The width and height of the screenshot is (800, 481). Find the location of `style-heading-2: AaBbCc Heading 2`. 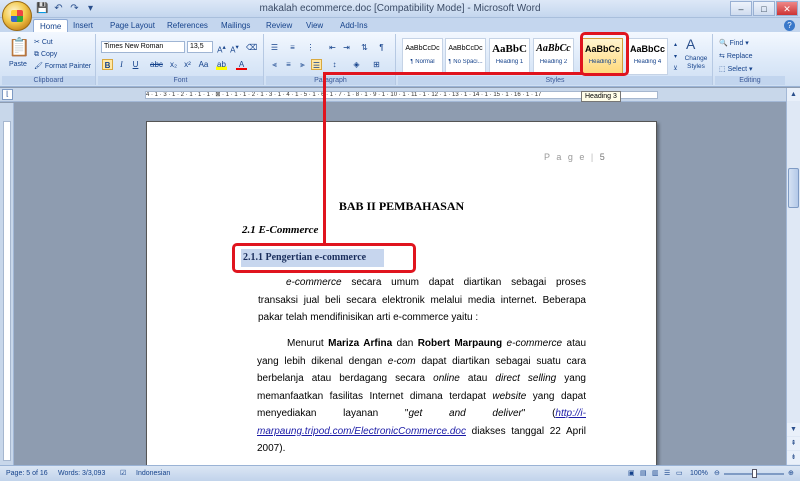

style-heading-2: AaBbCc Heading 2 is located at coordinates (553, 56).